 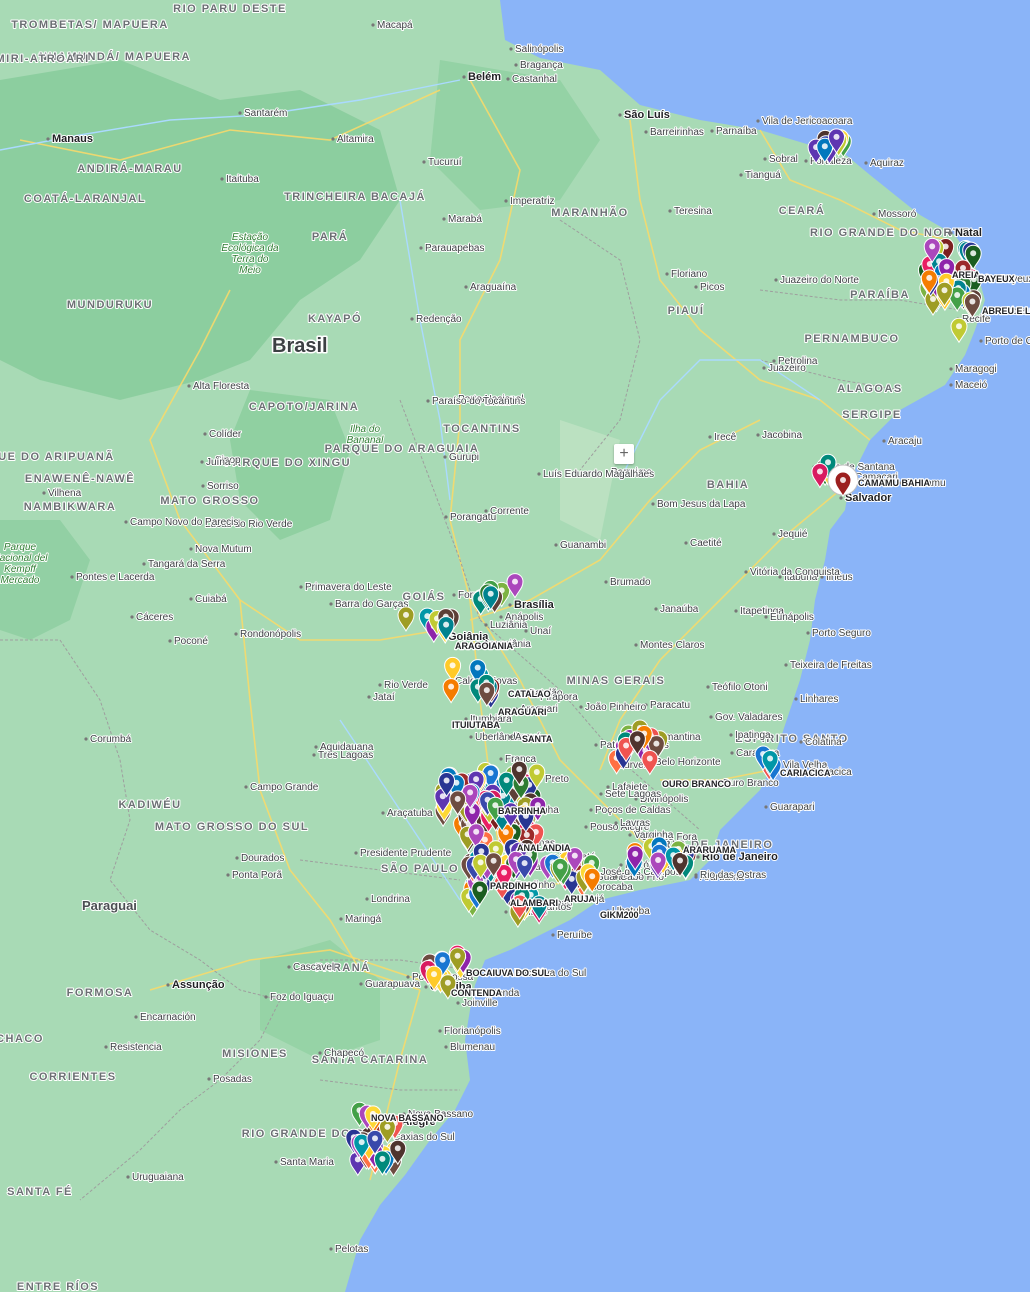 I want to click on city-label-cuiaba: Cuiabá, so click(x=211, y=599).